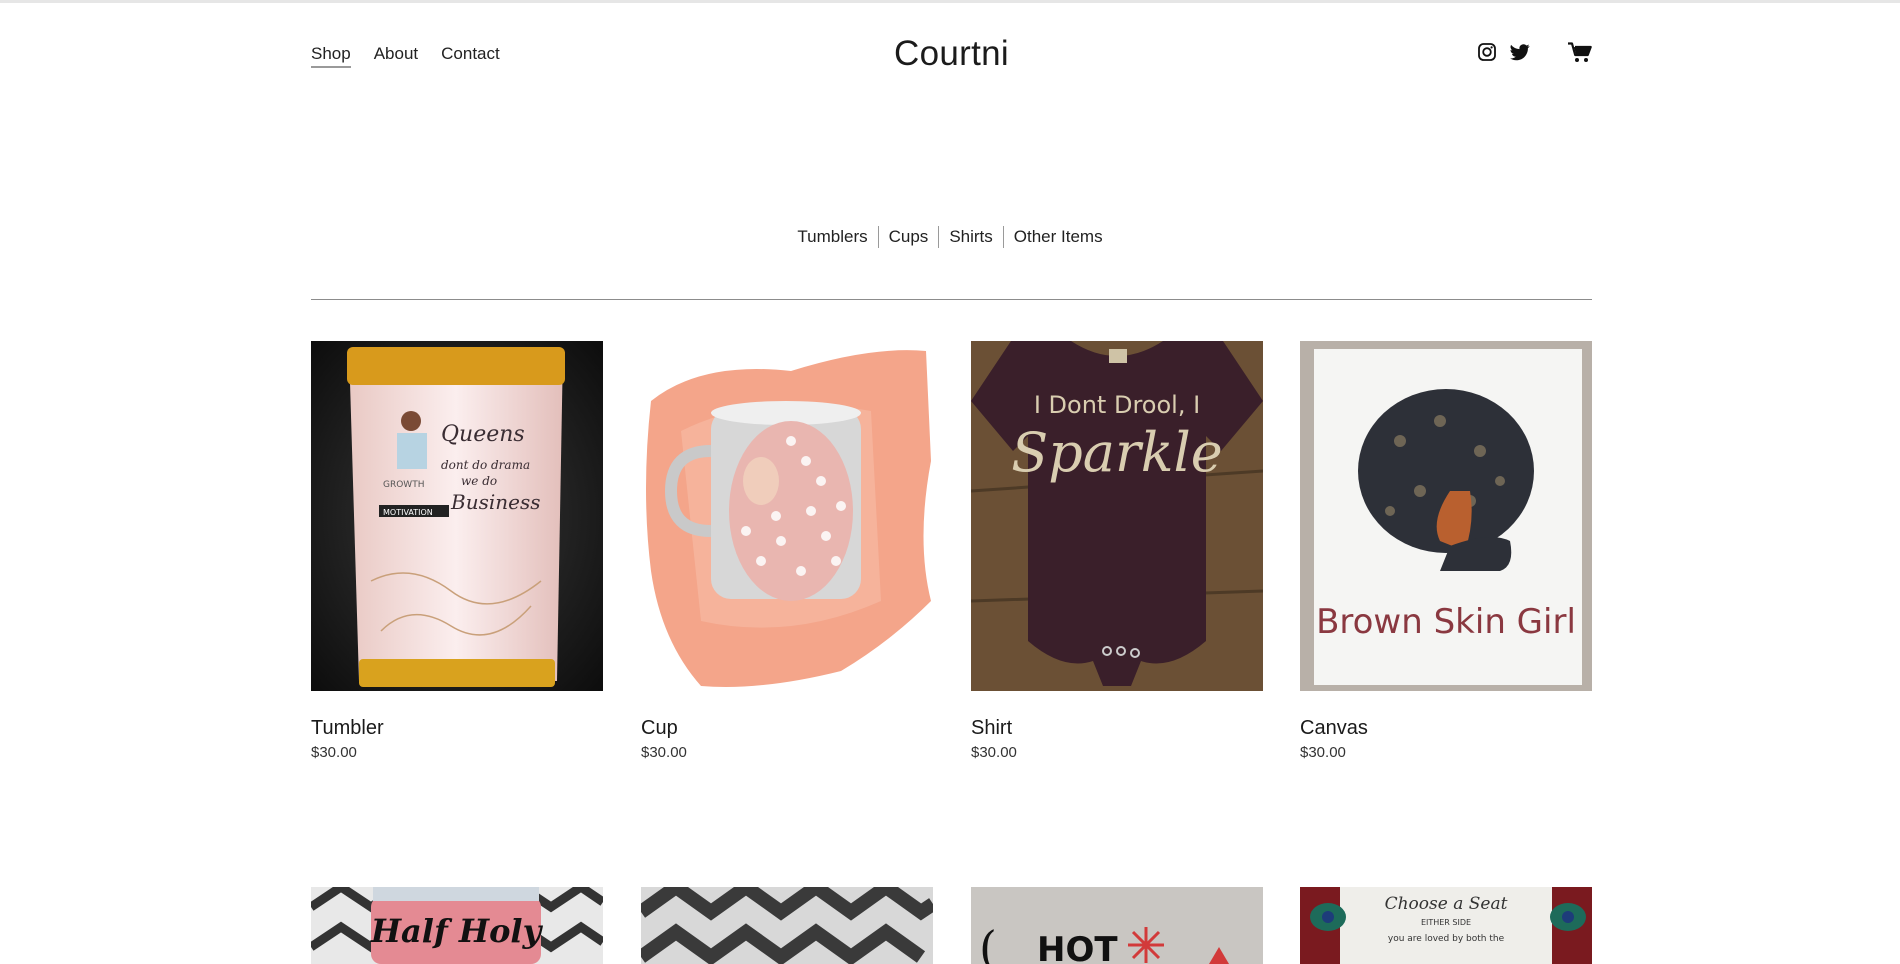 Image resolution: width=1900 pixels, height=964 pixels. Describe the element at coordinates (970, 237) in the screenshot. I see `category-shirts: Shirts` at that location.